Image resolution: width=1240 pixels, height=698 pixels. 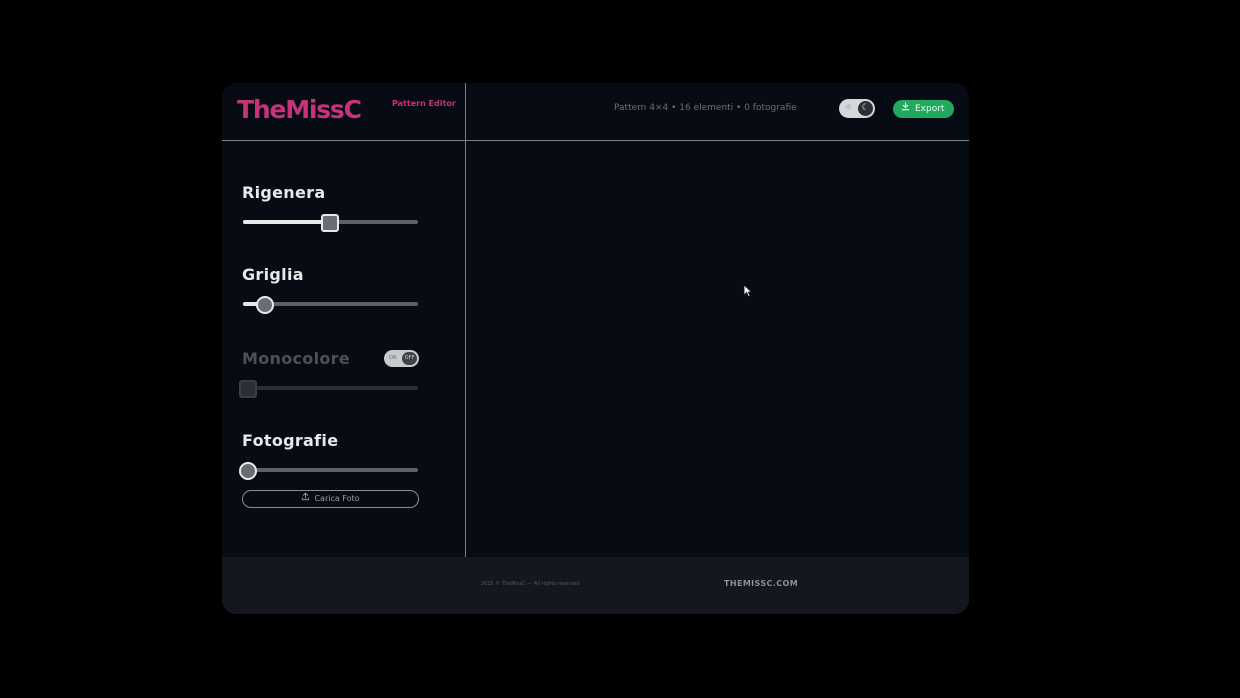 I want to click on fotografie-title: Fotografie, so click(x=290, y=440).